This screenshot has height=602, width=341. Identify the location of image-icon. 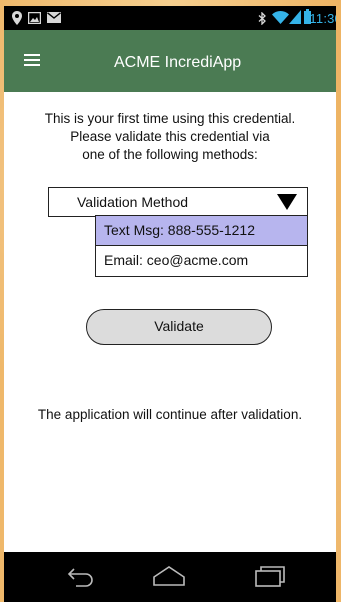
(34, 18).